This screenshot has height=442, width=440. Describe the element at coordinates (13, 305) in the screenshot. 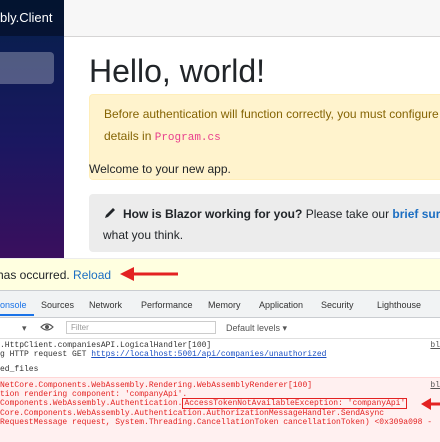

I see `tab-console: onsole` at that location.